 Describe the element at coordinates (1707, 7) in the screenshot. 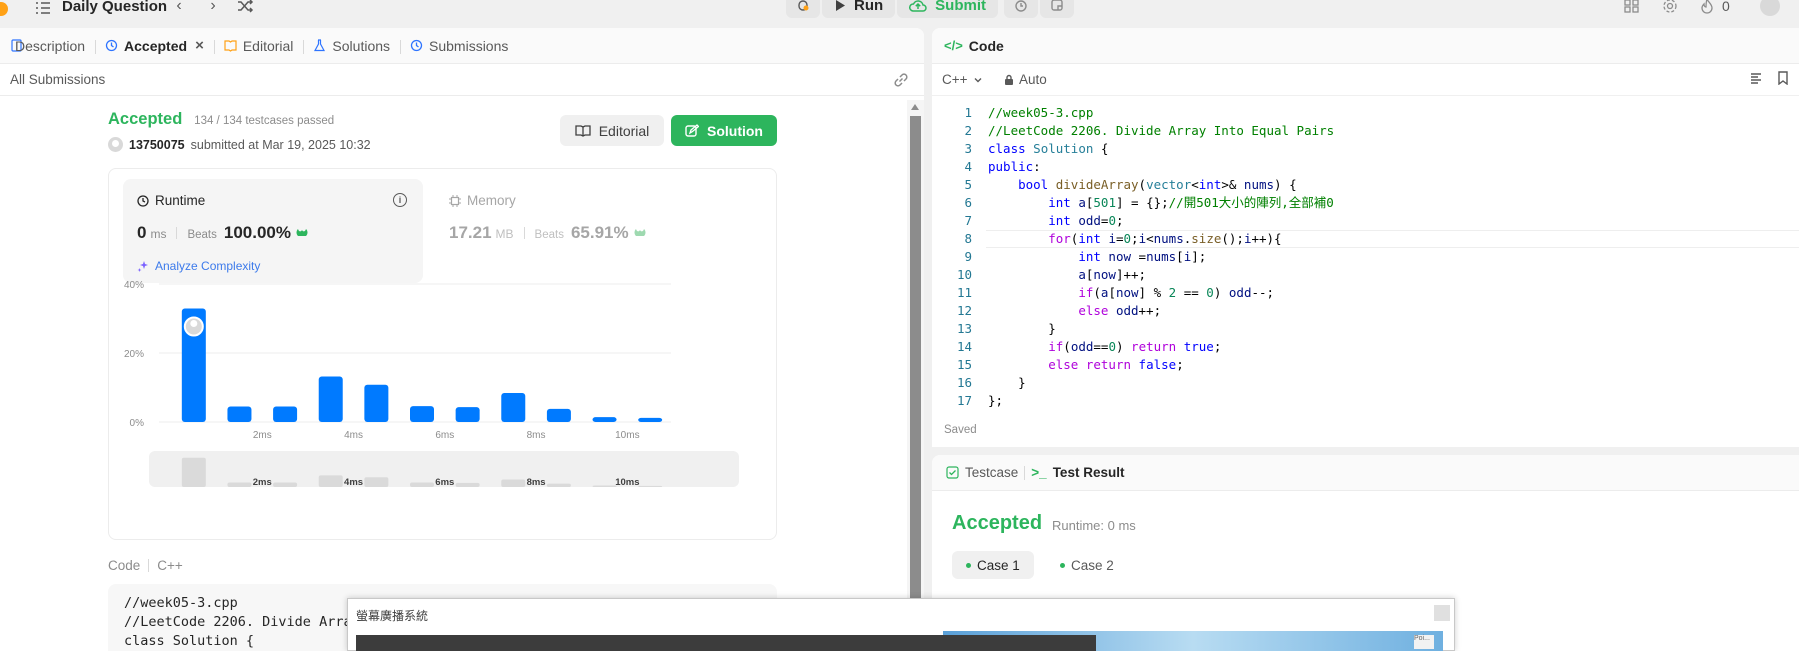

I see `streak-fire-icon` at that location.